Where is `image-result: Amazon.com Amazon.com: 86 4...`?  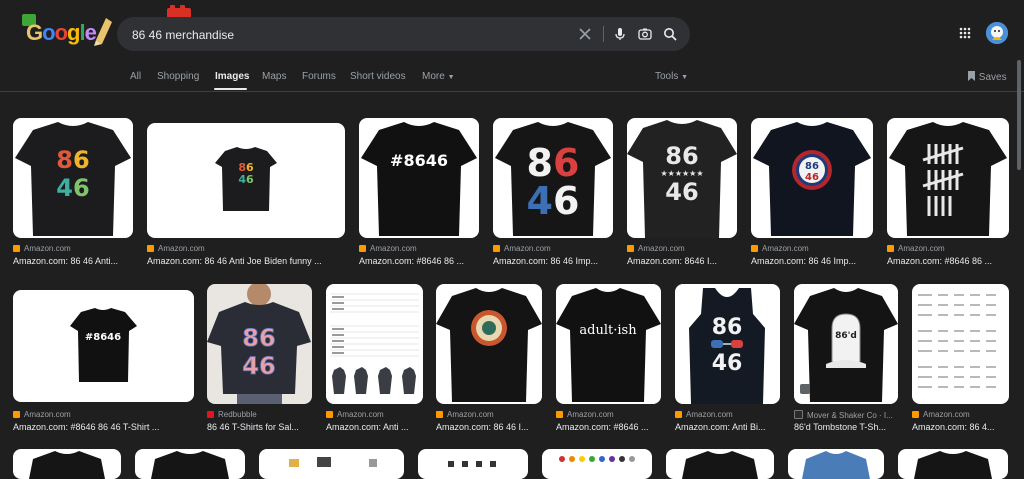
image-result: Amazon.com Amazon.com: 86 4... is located at coordinates (960, 359).